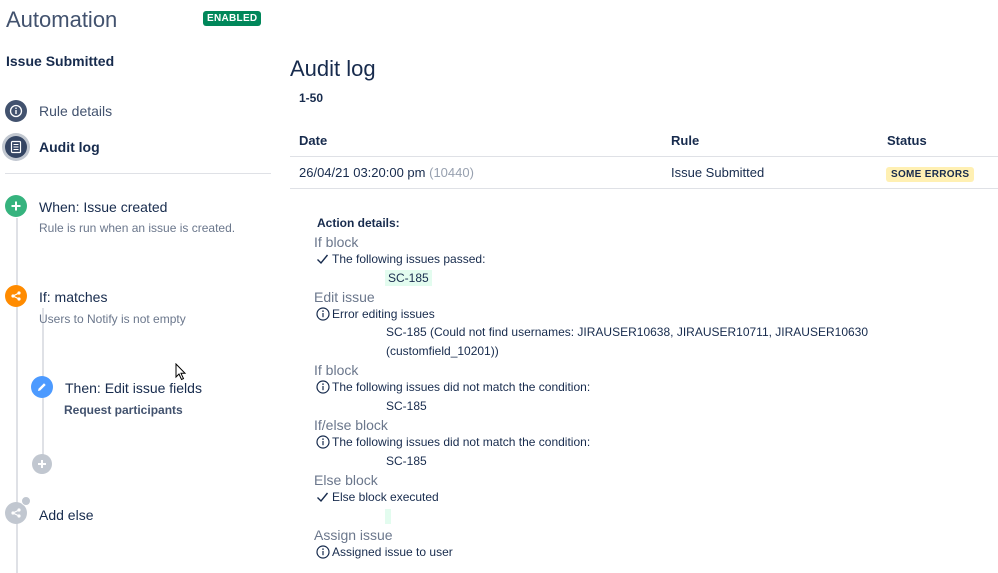 This screenshot has width=998, height=573. I want to click on action-description: Request participants, so click(123, 410).